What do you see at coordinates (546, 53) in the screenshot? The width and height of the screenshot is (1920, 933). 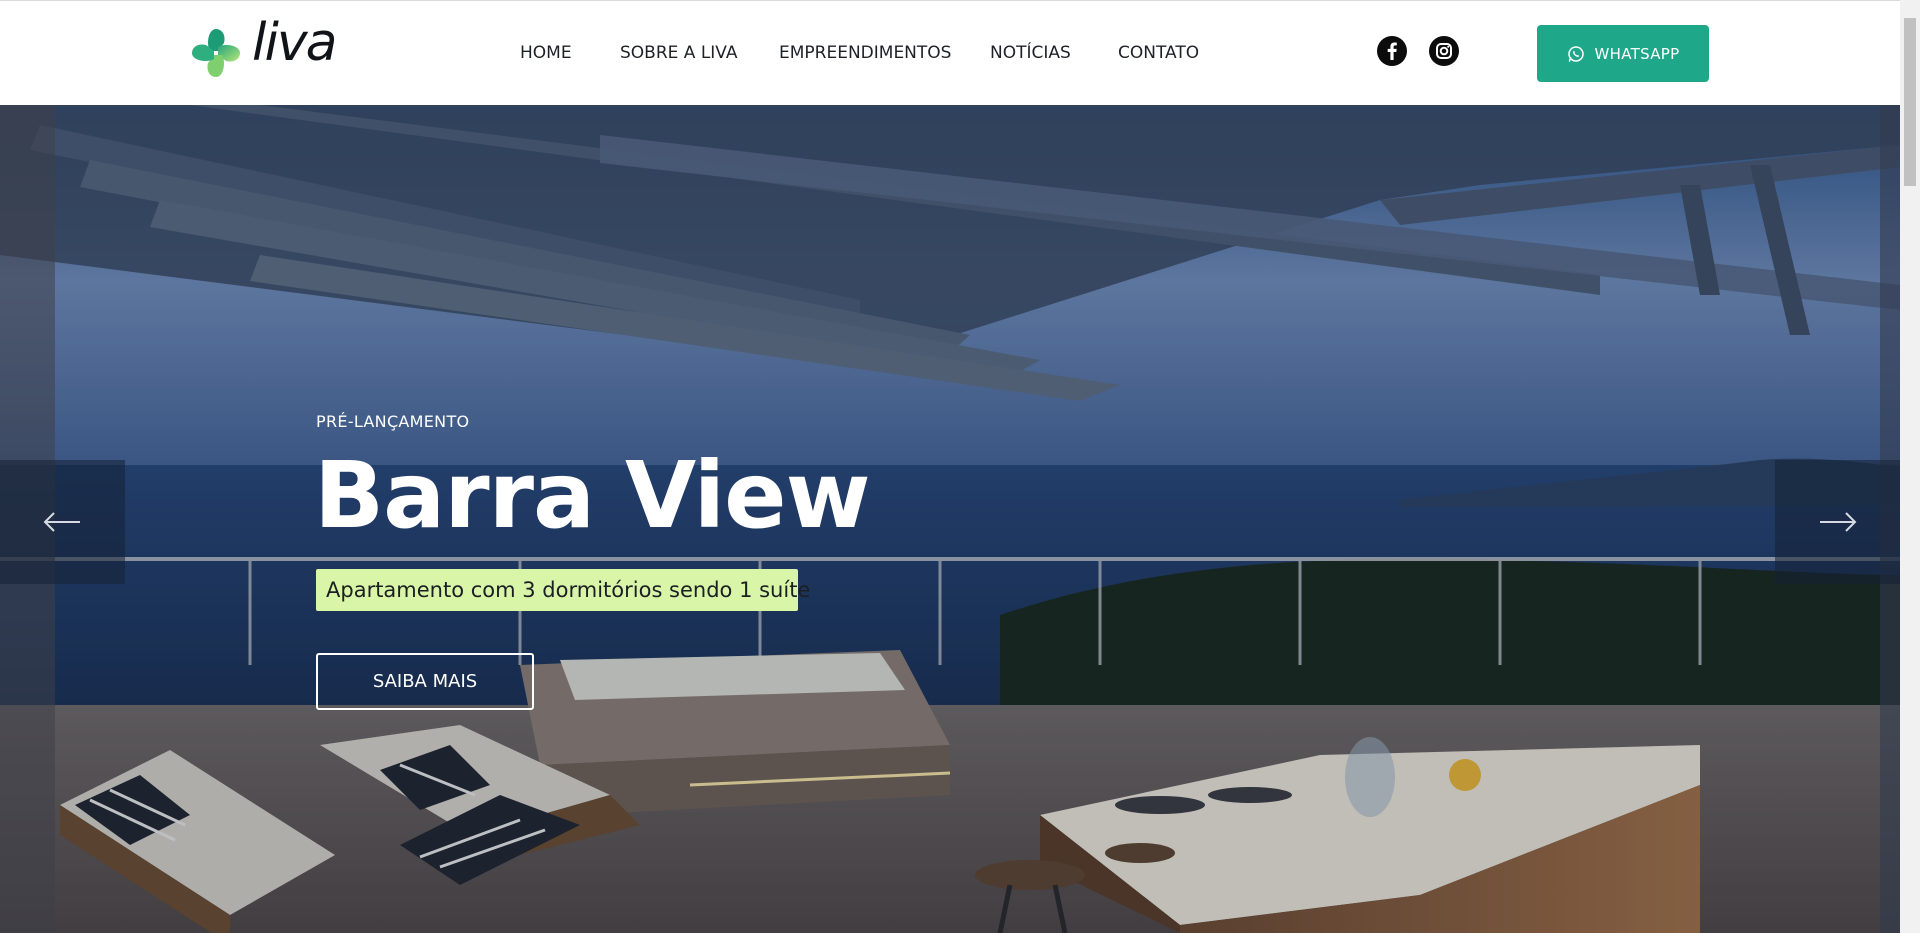 I see `nav-item-home: HOME` at bounding box center [546, 53].